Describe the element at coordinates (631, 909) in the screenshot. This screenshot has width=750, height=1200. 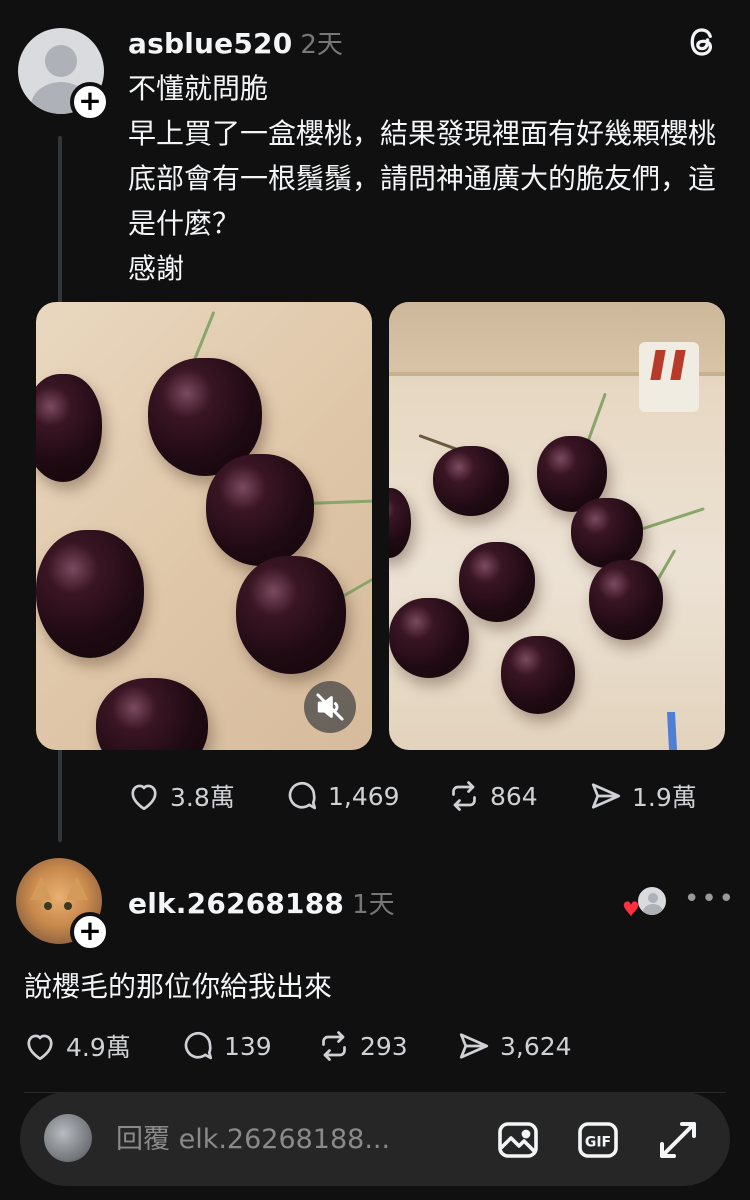
I see `liked-heart-icon: ♥` at that location.